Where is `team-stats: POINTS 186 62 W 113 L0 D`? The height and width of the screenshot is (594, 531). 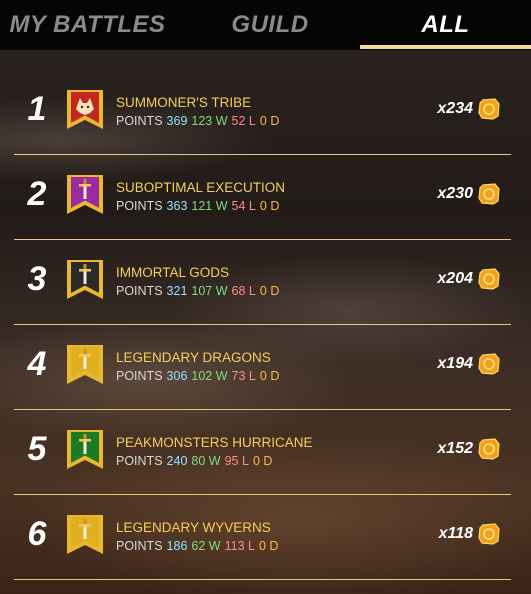 team-stats: POINTS 186 62 W 113 L0 D is located at coordinates (199, 546).